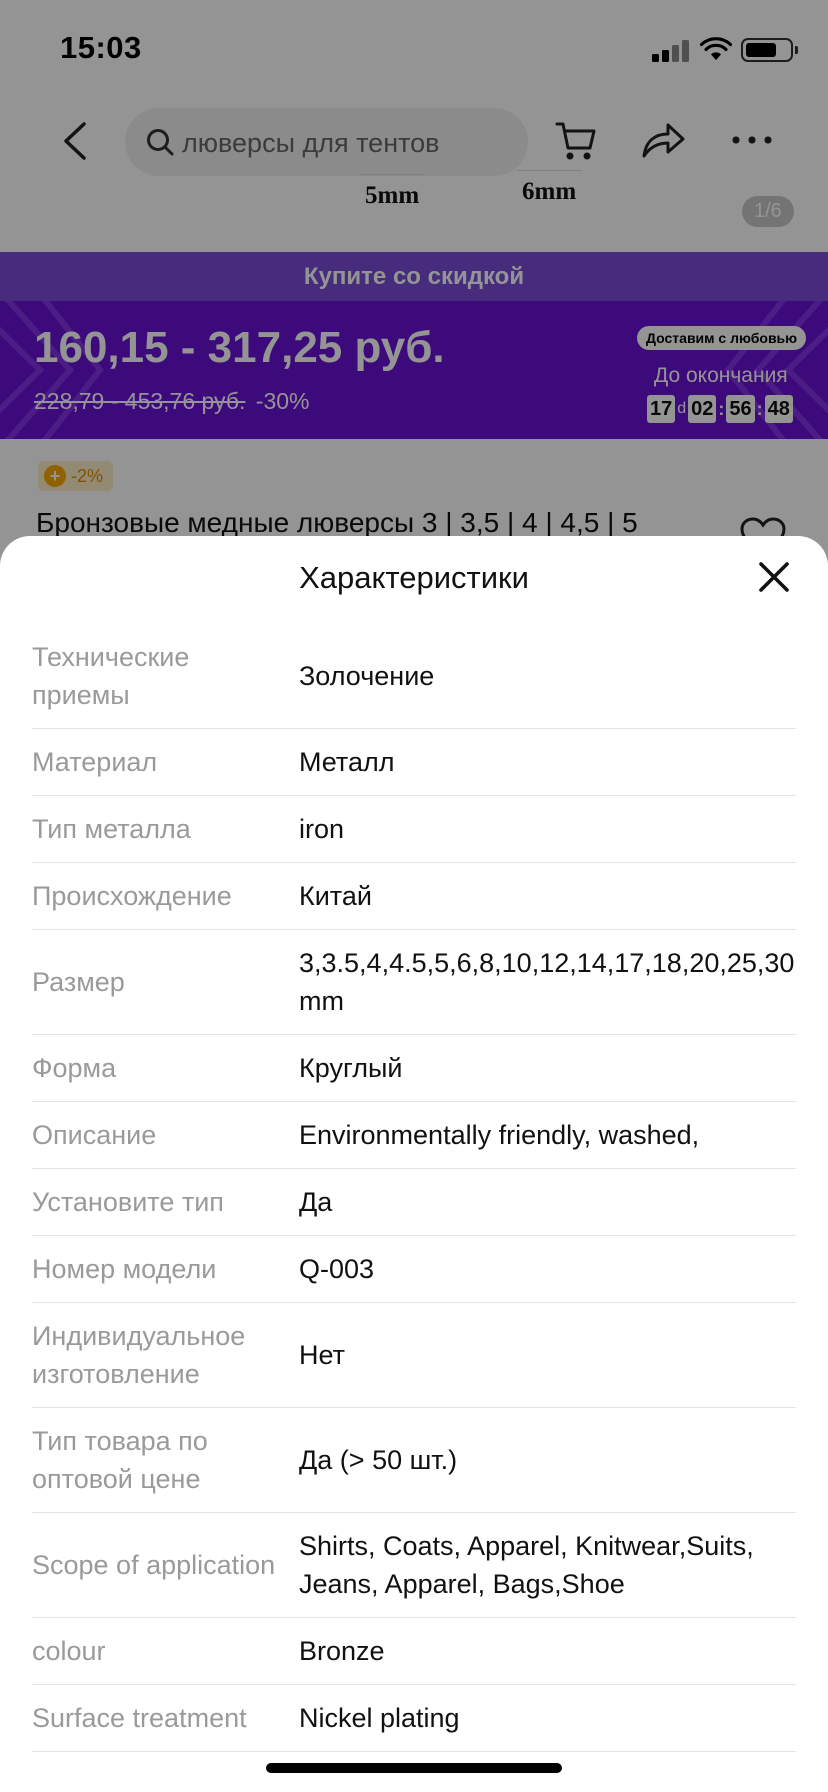  I want to click on spec-key: Scope of application, so click(154, 1565).